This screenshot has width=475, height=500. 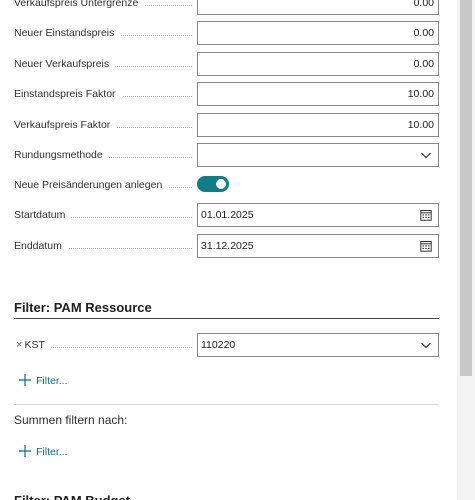 I want to click on section-title-filter-budget: Filter: PAM Budget, so click(x=226, y=495).